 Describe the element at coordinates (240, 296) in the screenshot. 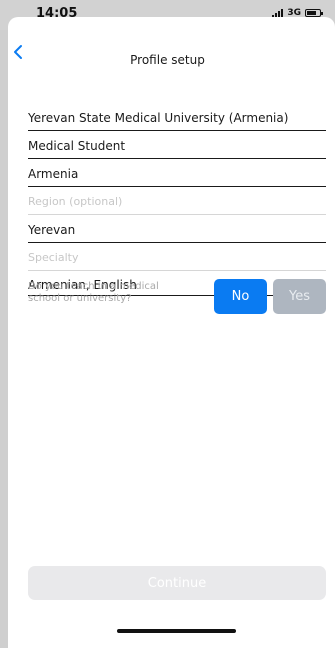

I see `no-button: No` at that location.